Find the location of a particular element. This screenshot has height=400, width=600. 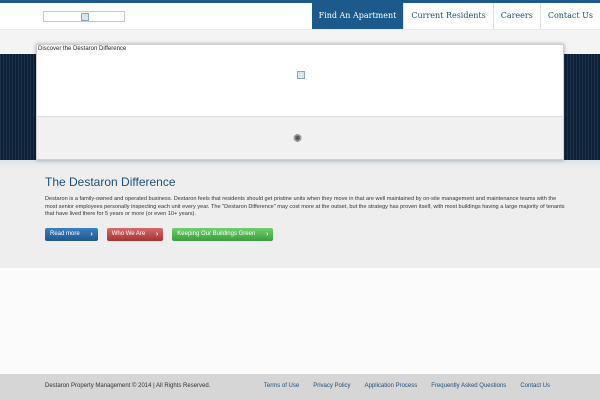

slider-thumbnails: ✺ is located at coordinates (300, 137).